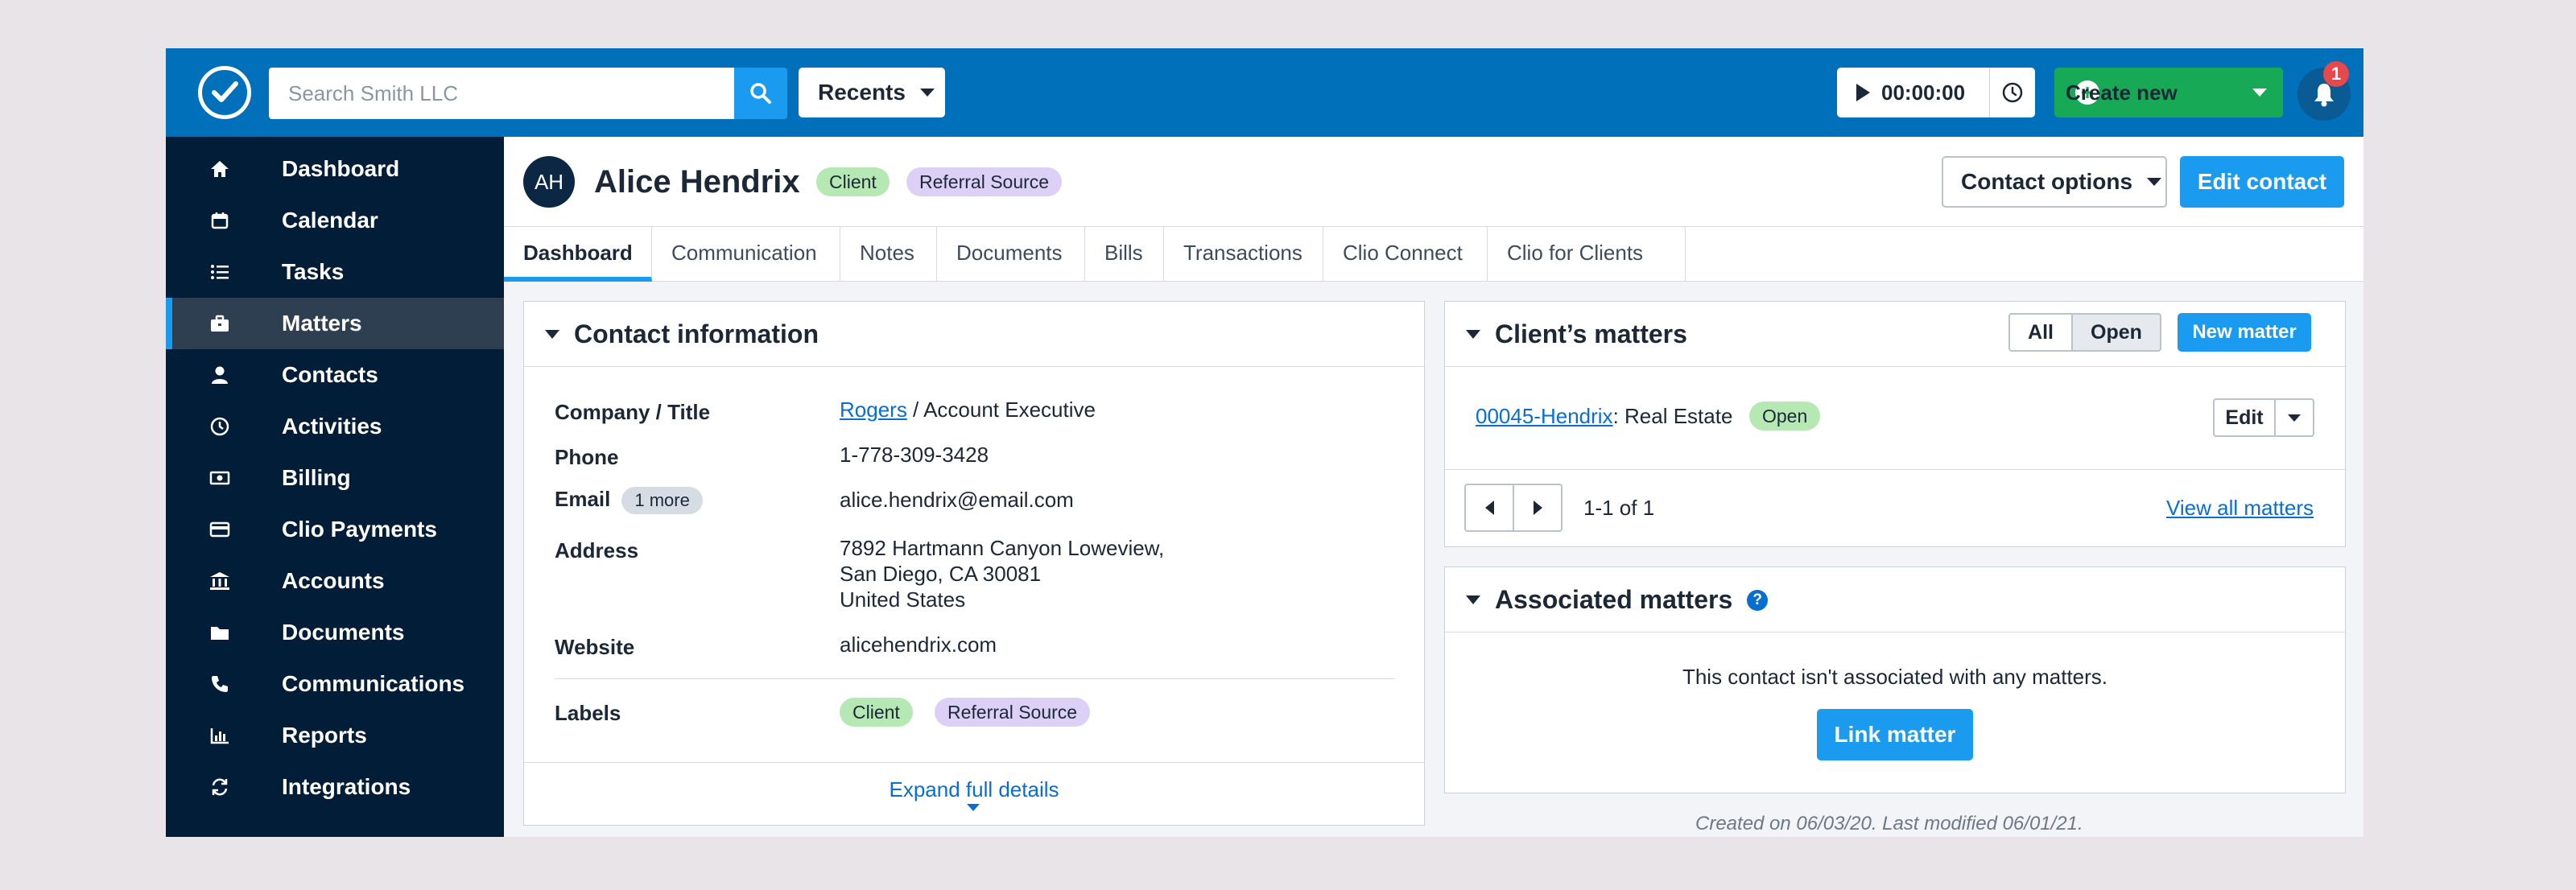 This screenshot has width=2576, height=890. I want to click on sidebar-item-integrations: Integrations, so click(335, 787).